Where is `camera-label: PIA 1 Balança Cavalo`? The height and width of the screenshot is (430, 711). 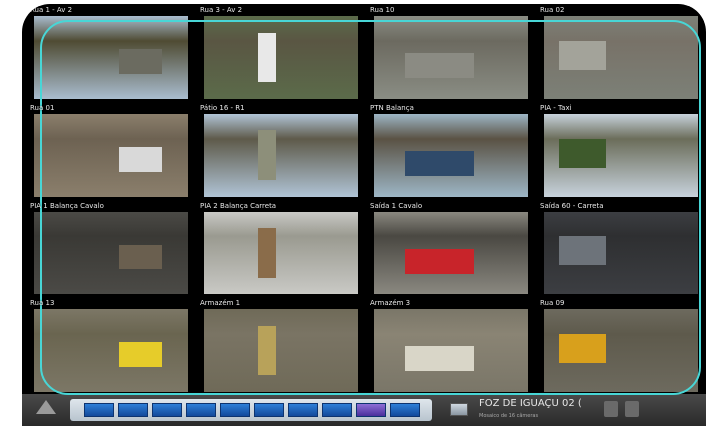 camera-label: PIA 1 Balança Cavalo is located at coordinates (67, 205).